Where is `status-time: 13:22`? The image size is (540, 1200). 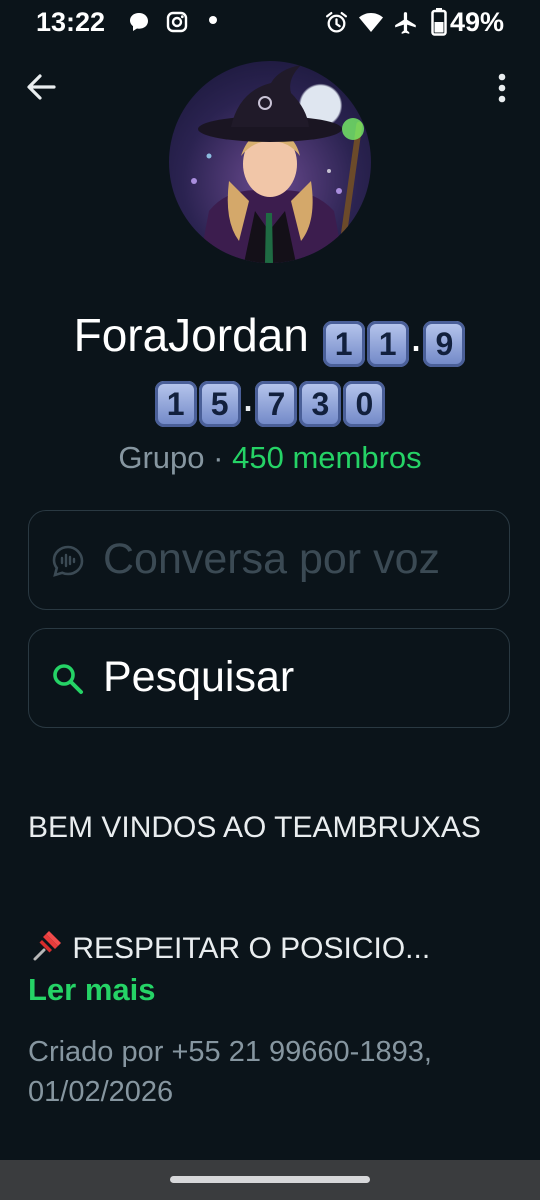
status-time: 13:22 is located at coordinates (71, 22).